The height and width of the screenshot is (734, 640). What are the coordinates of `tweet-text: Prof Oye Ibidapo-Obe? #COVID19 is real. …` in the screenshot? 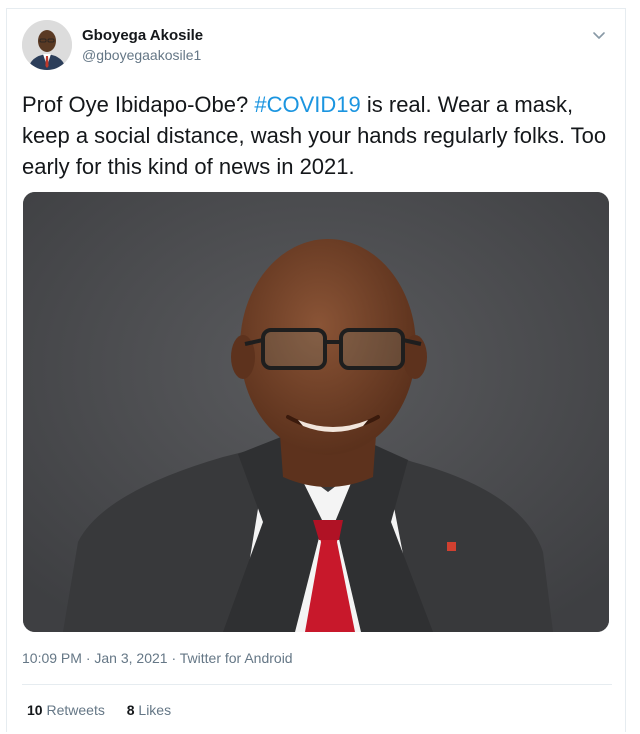 It's located at (322, 135).